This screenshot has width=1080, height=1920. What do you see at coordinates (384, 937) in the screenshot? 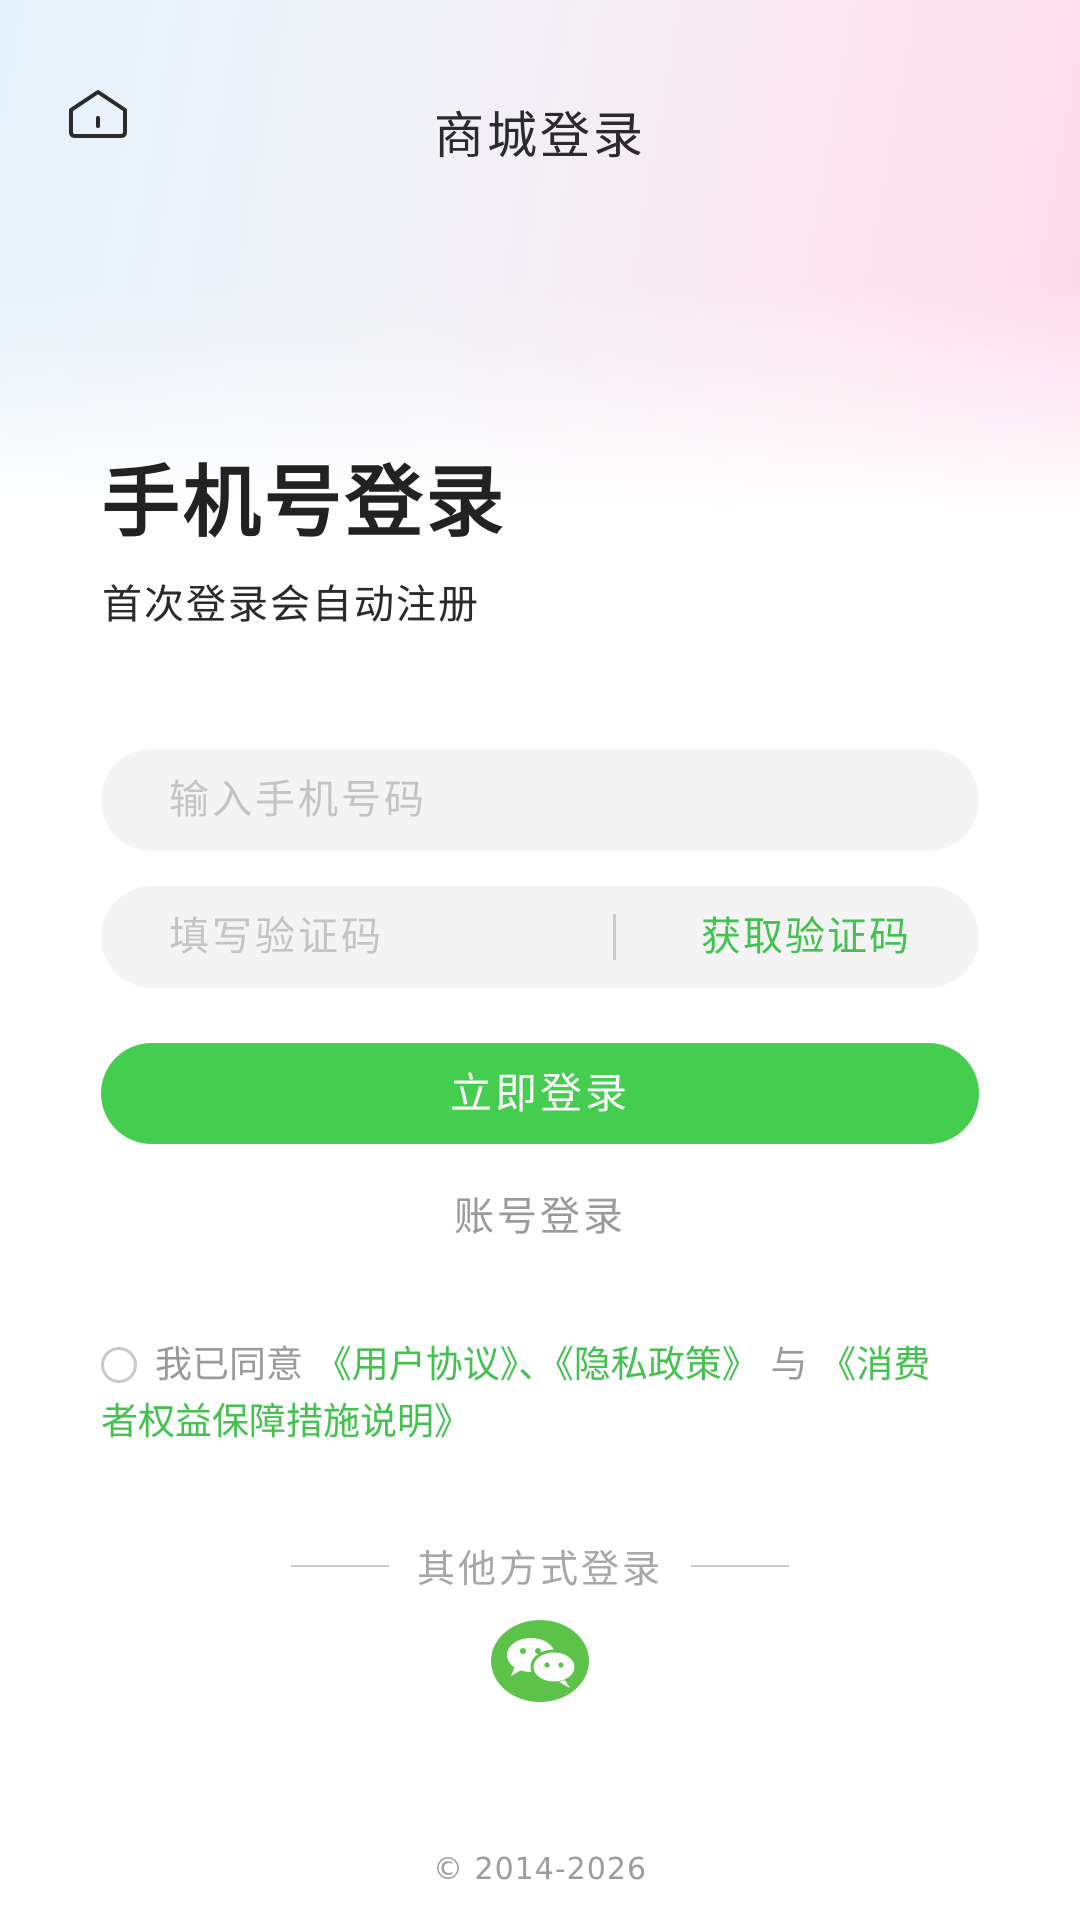
I see `verification-code-input` at bounding box center [384, 937].